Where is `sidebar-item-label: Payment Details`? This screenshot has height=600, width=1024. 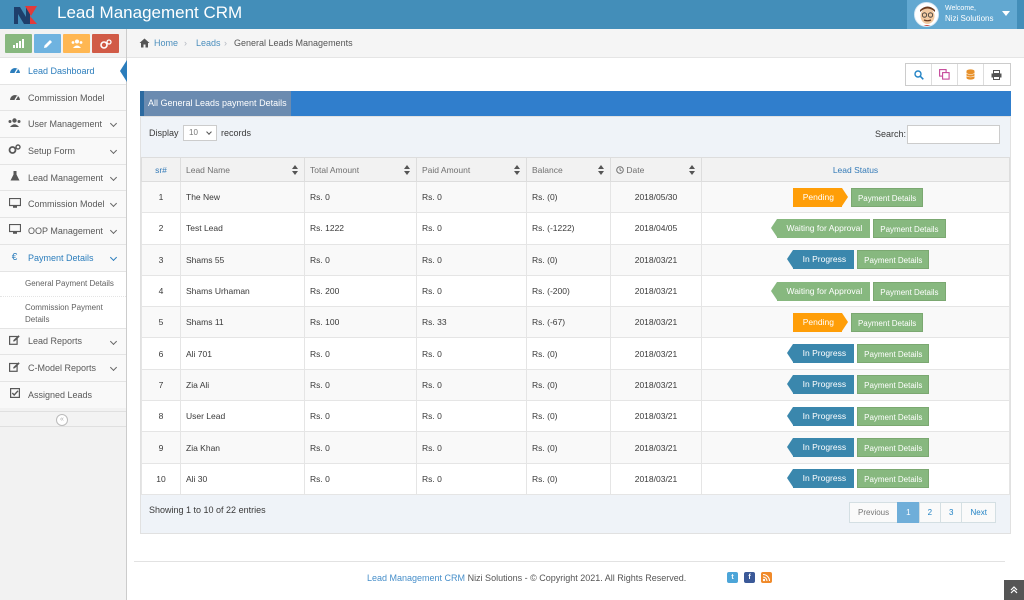
sidebar-item-label: Payment Details is located at coordinates (61, 257).